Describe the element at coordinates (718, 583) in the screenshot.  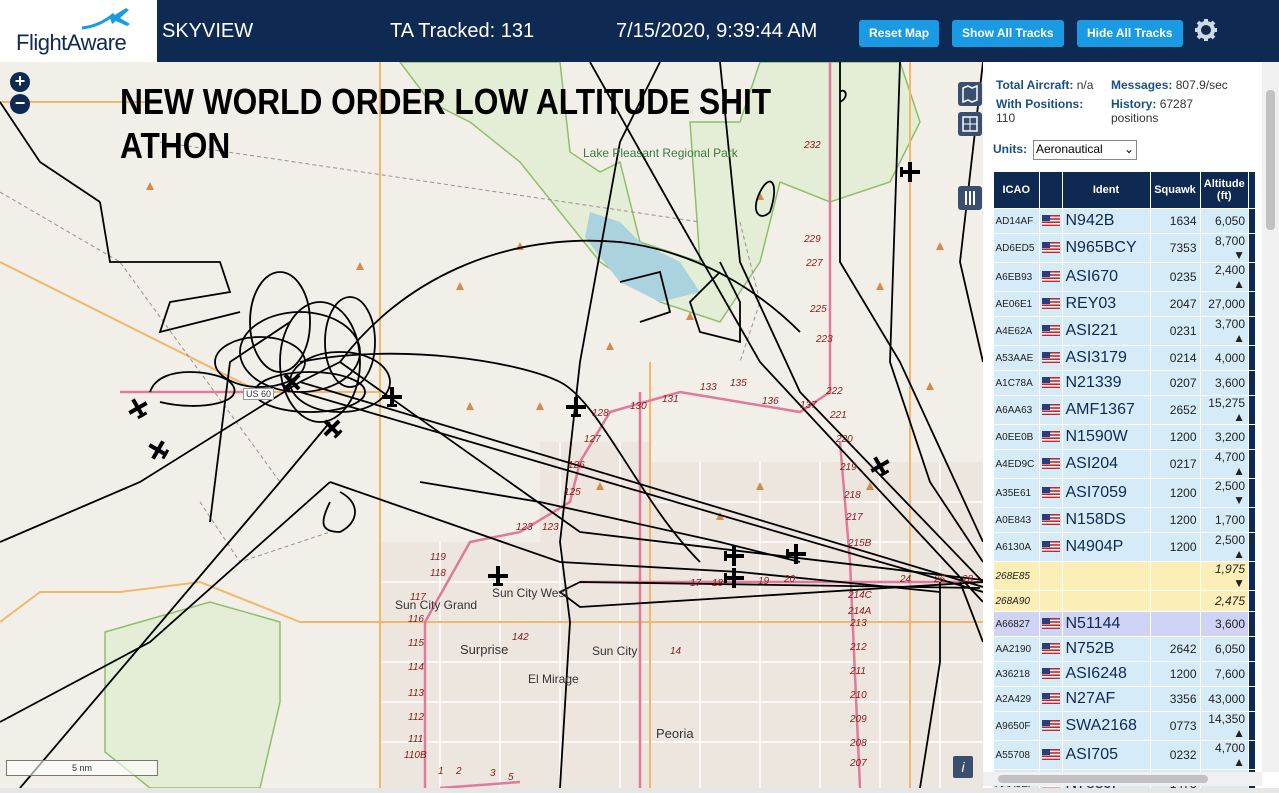
I see `hwy-label: 18` at that location.